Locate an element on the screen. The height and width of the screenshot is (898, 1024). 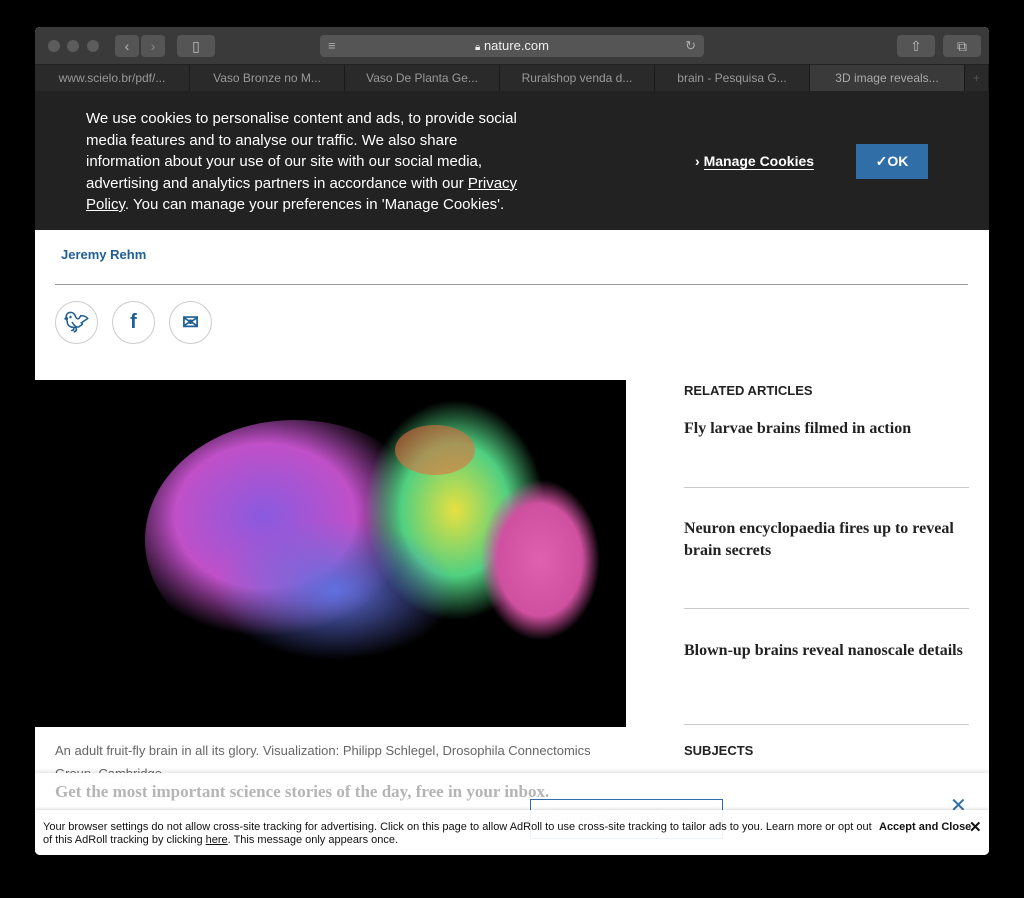
email-icon: ✉ is located at coordinates (190, 323).